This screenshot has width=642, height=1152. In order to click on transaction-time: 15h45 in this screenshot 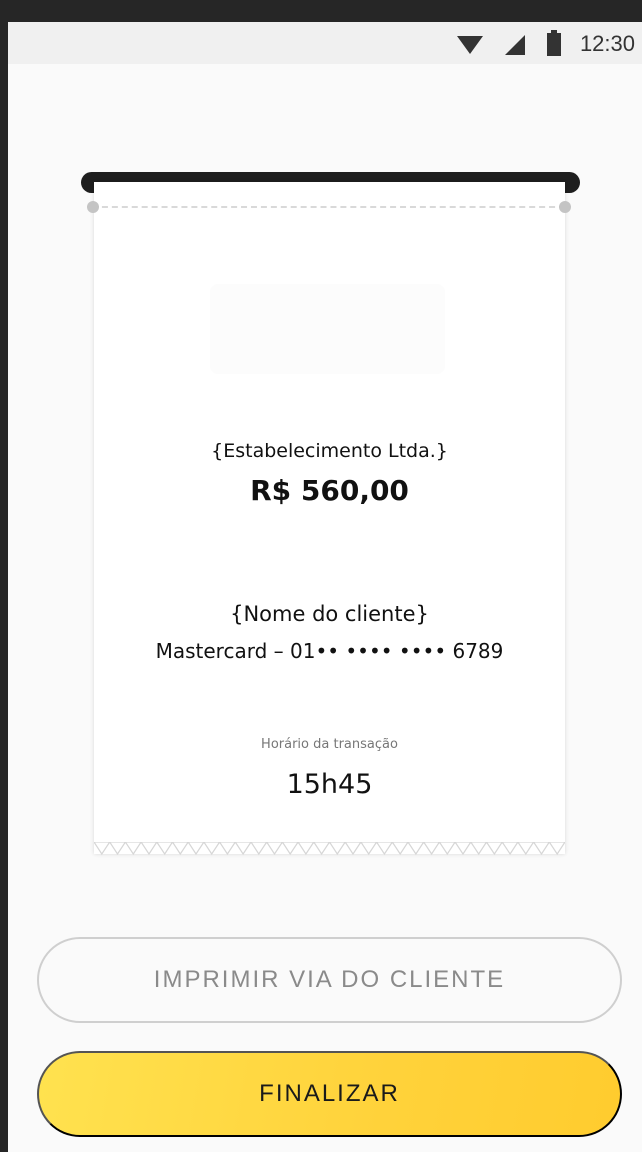, I will do `click(329, 784)`.